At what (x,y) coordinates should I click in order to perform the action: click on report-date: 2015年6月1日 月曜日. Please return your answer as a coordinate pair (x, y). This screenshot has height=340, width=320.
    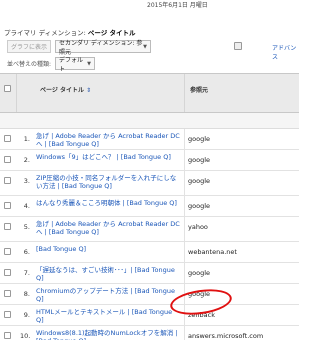
    Looking at the image, I should click on (177, 5).